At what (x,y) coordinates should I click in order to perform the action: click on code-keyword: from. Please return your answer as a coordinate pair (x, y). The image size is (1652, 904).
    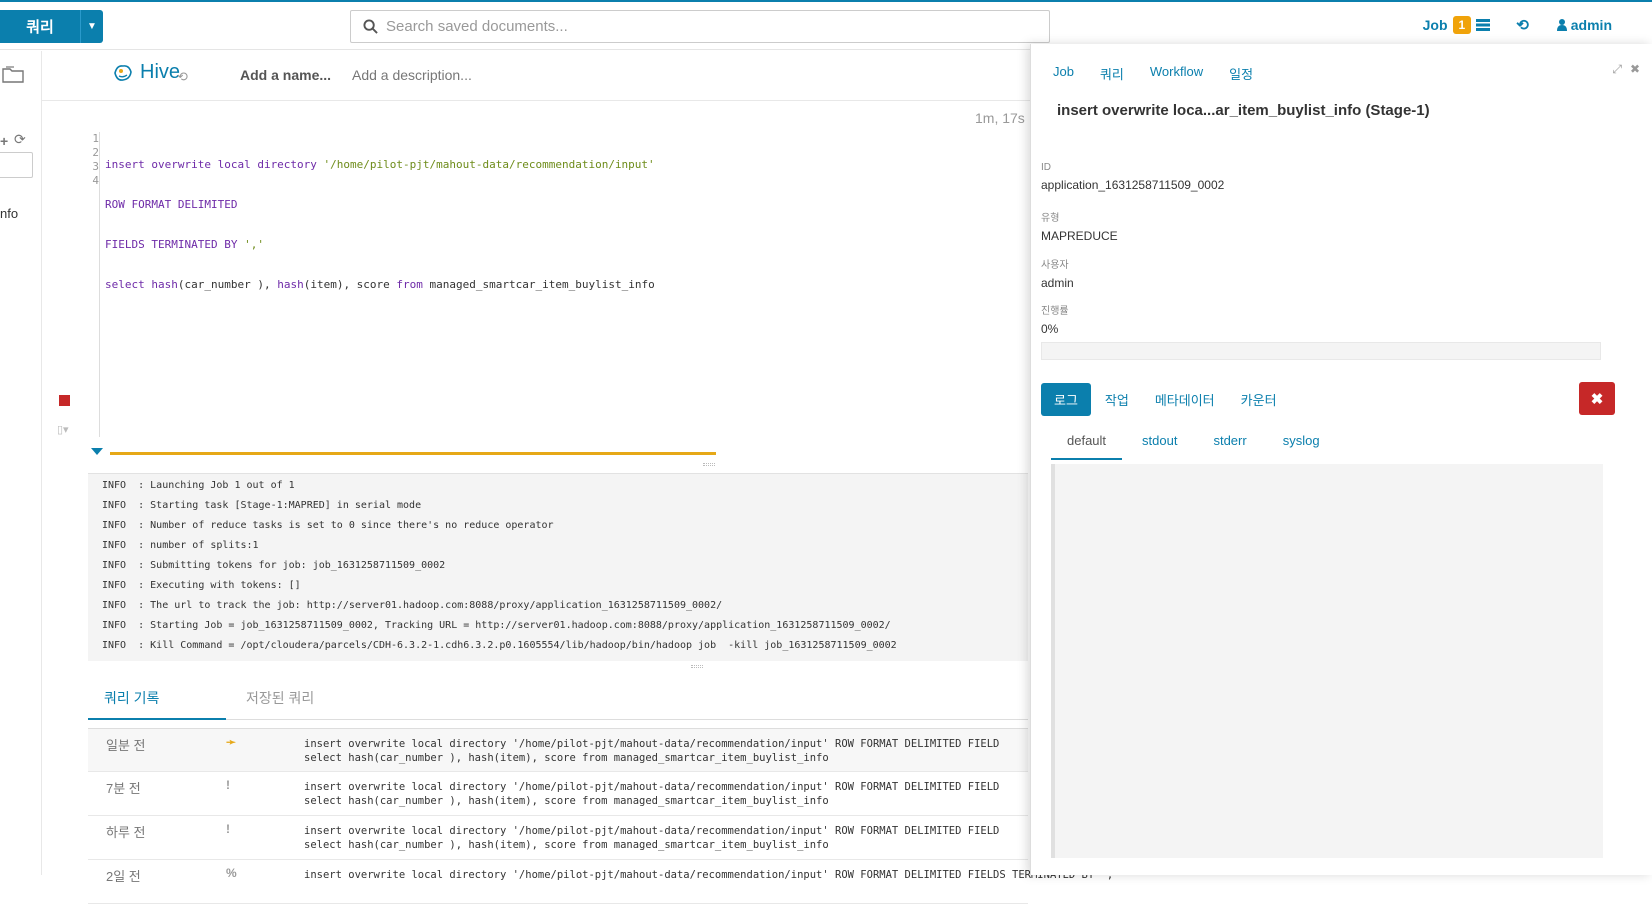
    Looking at the image, I should click on (409, 284).